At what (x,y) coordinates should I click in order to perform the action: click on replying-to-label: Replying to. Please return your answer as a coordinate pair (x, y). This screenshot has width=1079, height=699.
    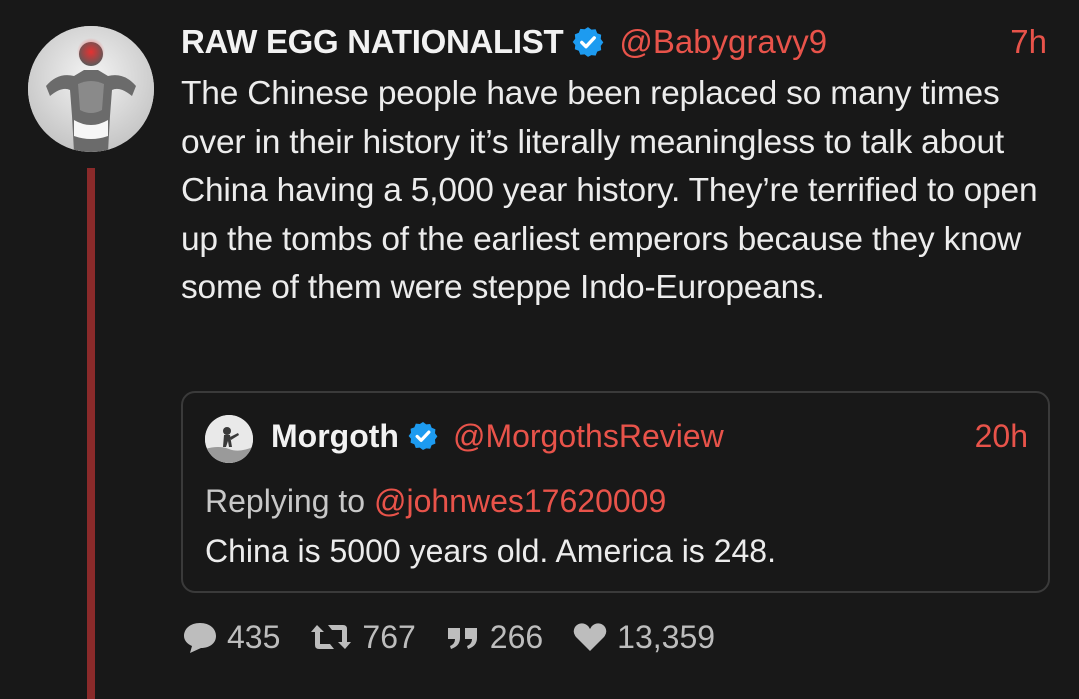
    Looking at the image, I should click on (285, 501).